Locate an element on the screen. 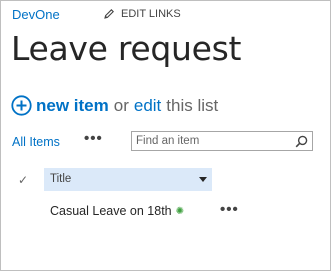  new-item-badge-icon: ✺ is located at coordinates (180, 211).